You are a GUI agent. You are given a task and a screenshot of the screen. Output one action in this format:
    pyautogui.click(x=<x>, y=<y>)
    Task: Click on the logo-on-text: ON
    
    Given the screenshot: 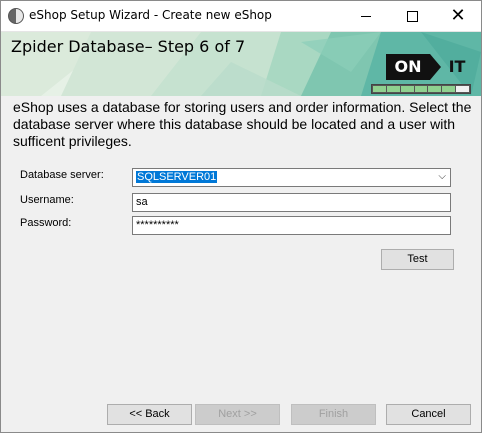 What is the action you would take?
    pyautogui.click(x=408, y=67)
    